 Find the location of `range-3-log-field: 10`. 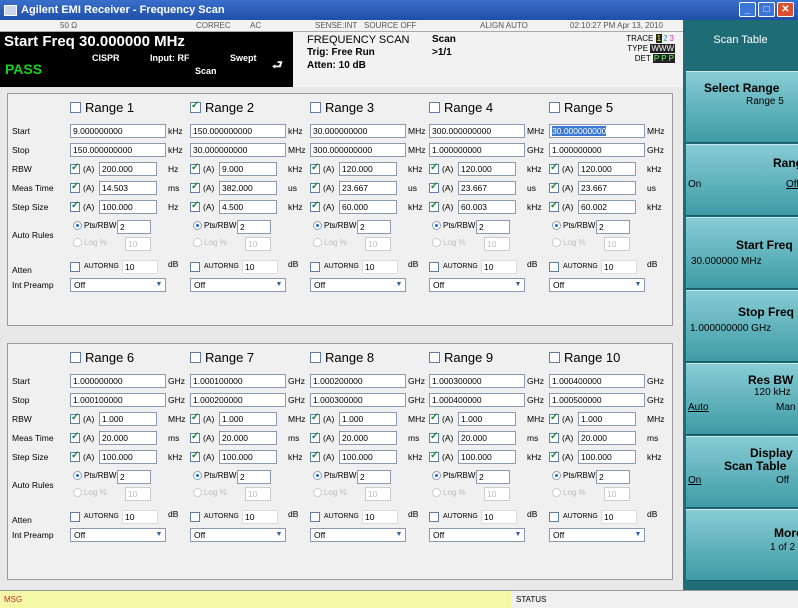

range-3-log-field: 10 is located at coordinates (378, 244).